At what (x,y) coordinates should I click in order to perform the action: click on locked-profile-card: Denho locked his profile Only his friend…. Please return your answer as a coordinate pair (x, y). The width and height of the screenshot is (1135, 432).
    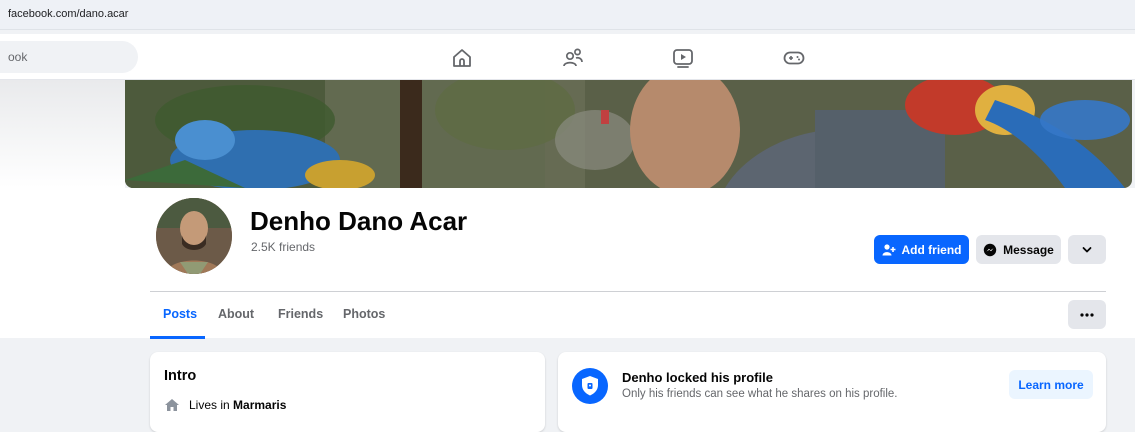
    Looking at the image, I should click on (832, 392).